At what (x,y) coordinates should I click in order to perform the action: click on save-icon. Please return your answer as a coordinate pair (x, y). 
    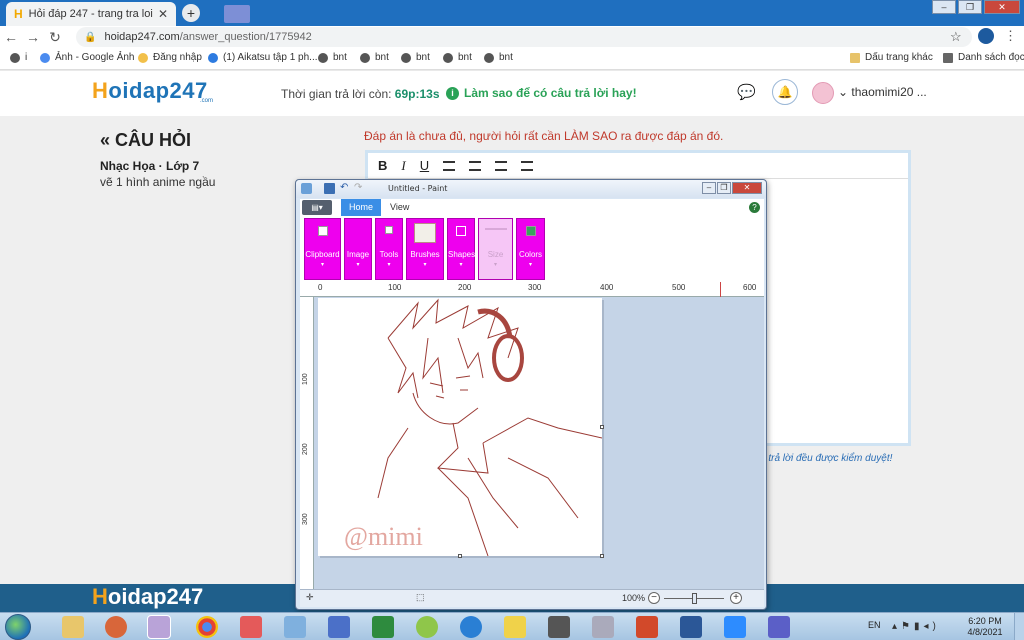
    Looking at the image, I should click on (329, 188).